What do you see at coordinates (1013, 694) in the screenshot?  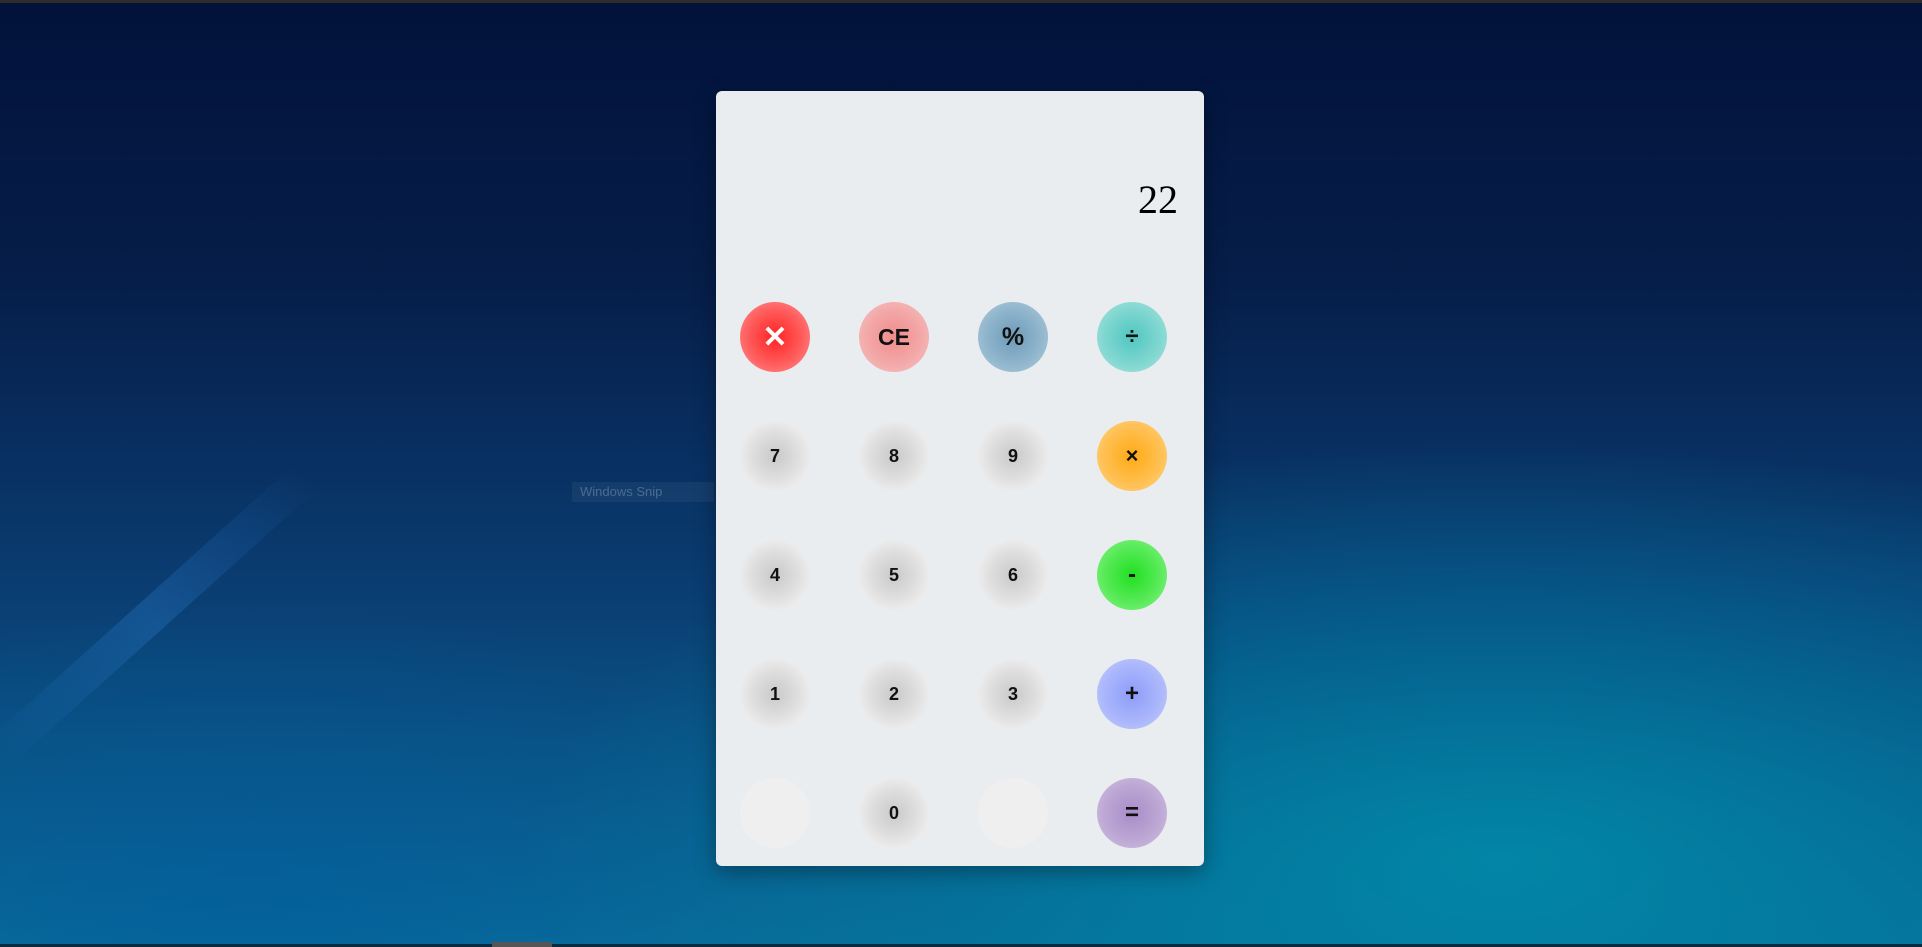 I see `digit-3-button: 3` at bounding box center [1013, 694].